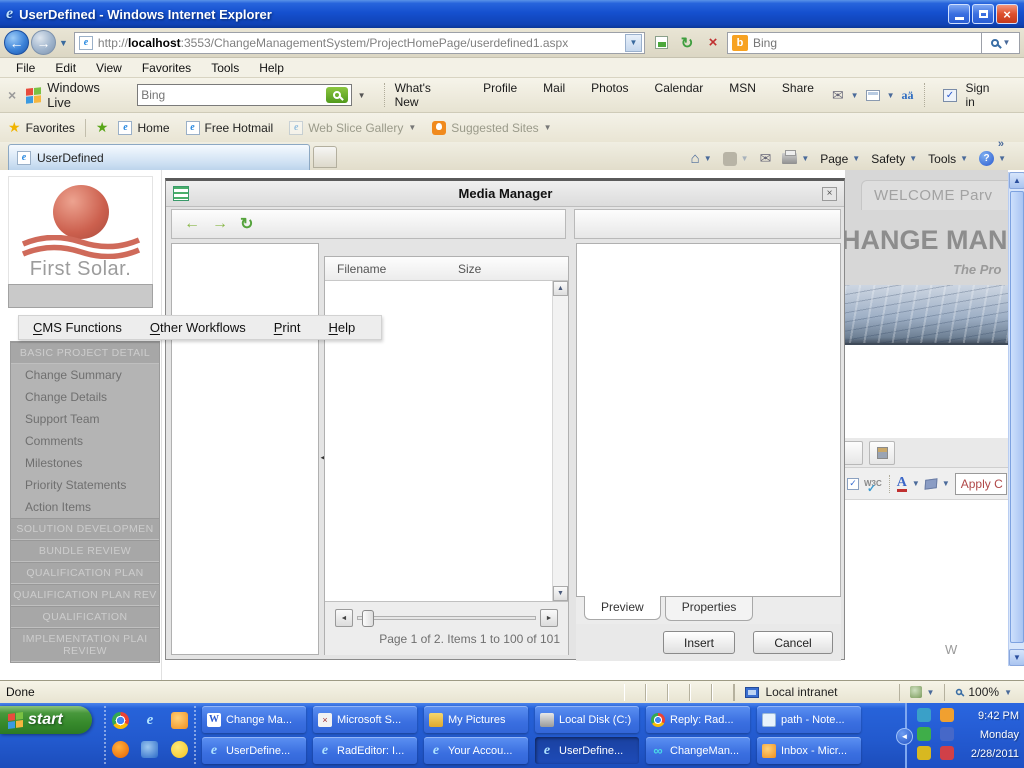 Image resolution: width=1024 pixels, height=768 pixels. I want to click on sidebar-section-bundle-review: BUNDLE REVIEW, so click(85, 551).